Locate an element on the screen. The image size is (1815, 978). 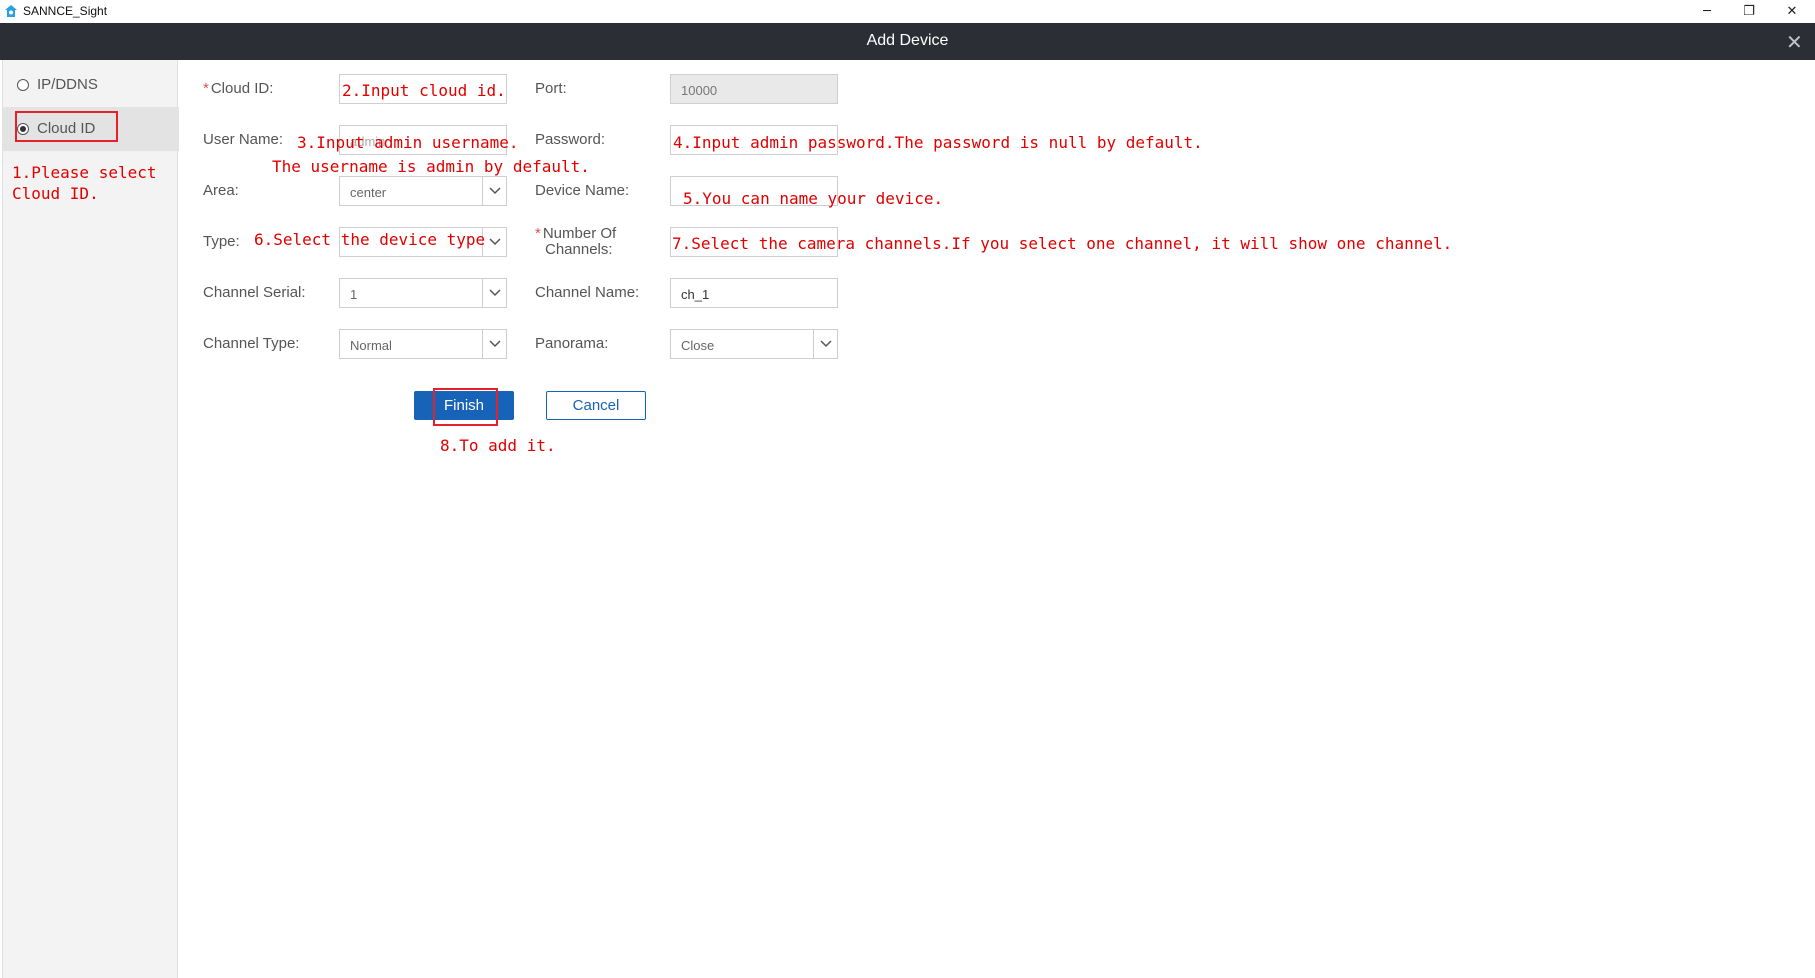
type-label: Type: is located at coordinates (221, 241).